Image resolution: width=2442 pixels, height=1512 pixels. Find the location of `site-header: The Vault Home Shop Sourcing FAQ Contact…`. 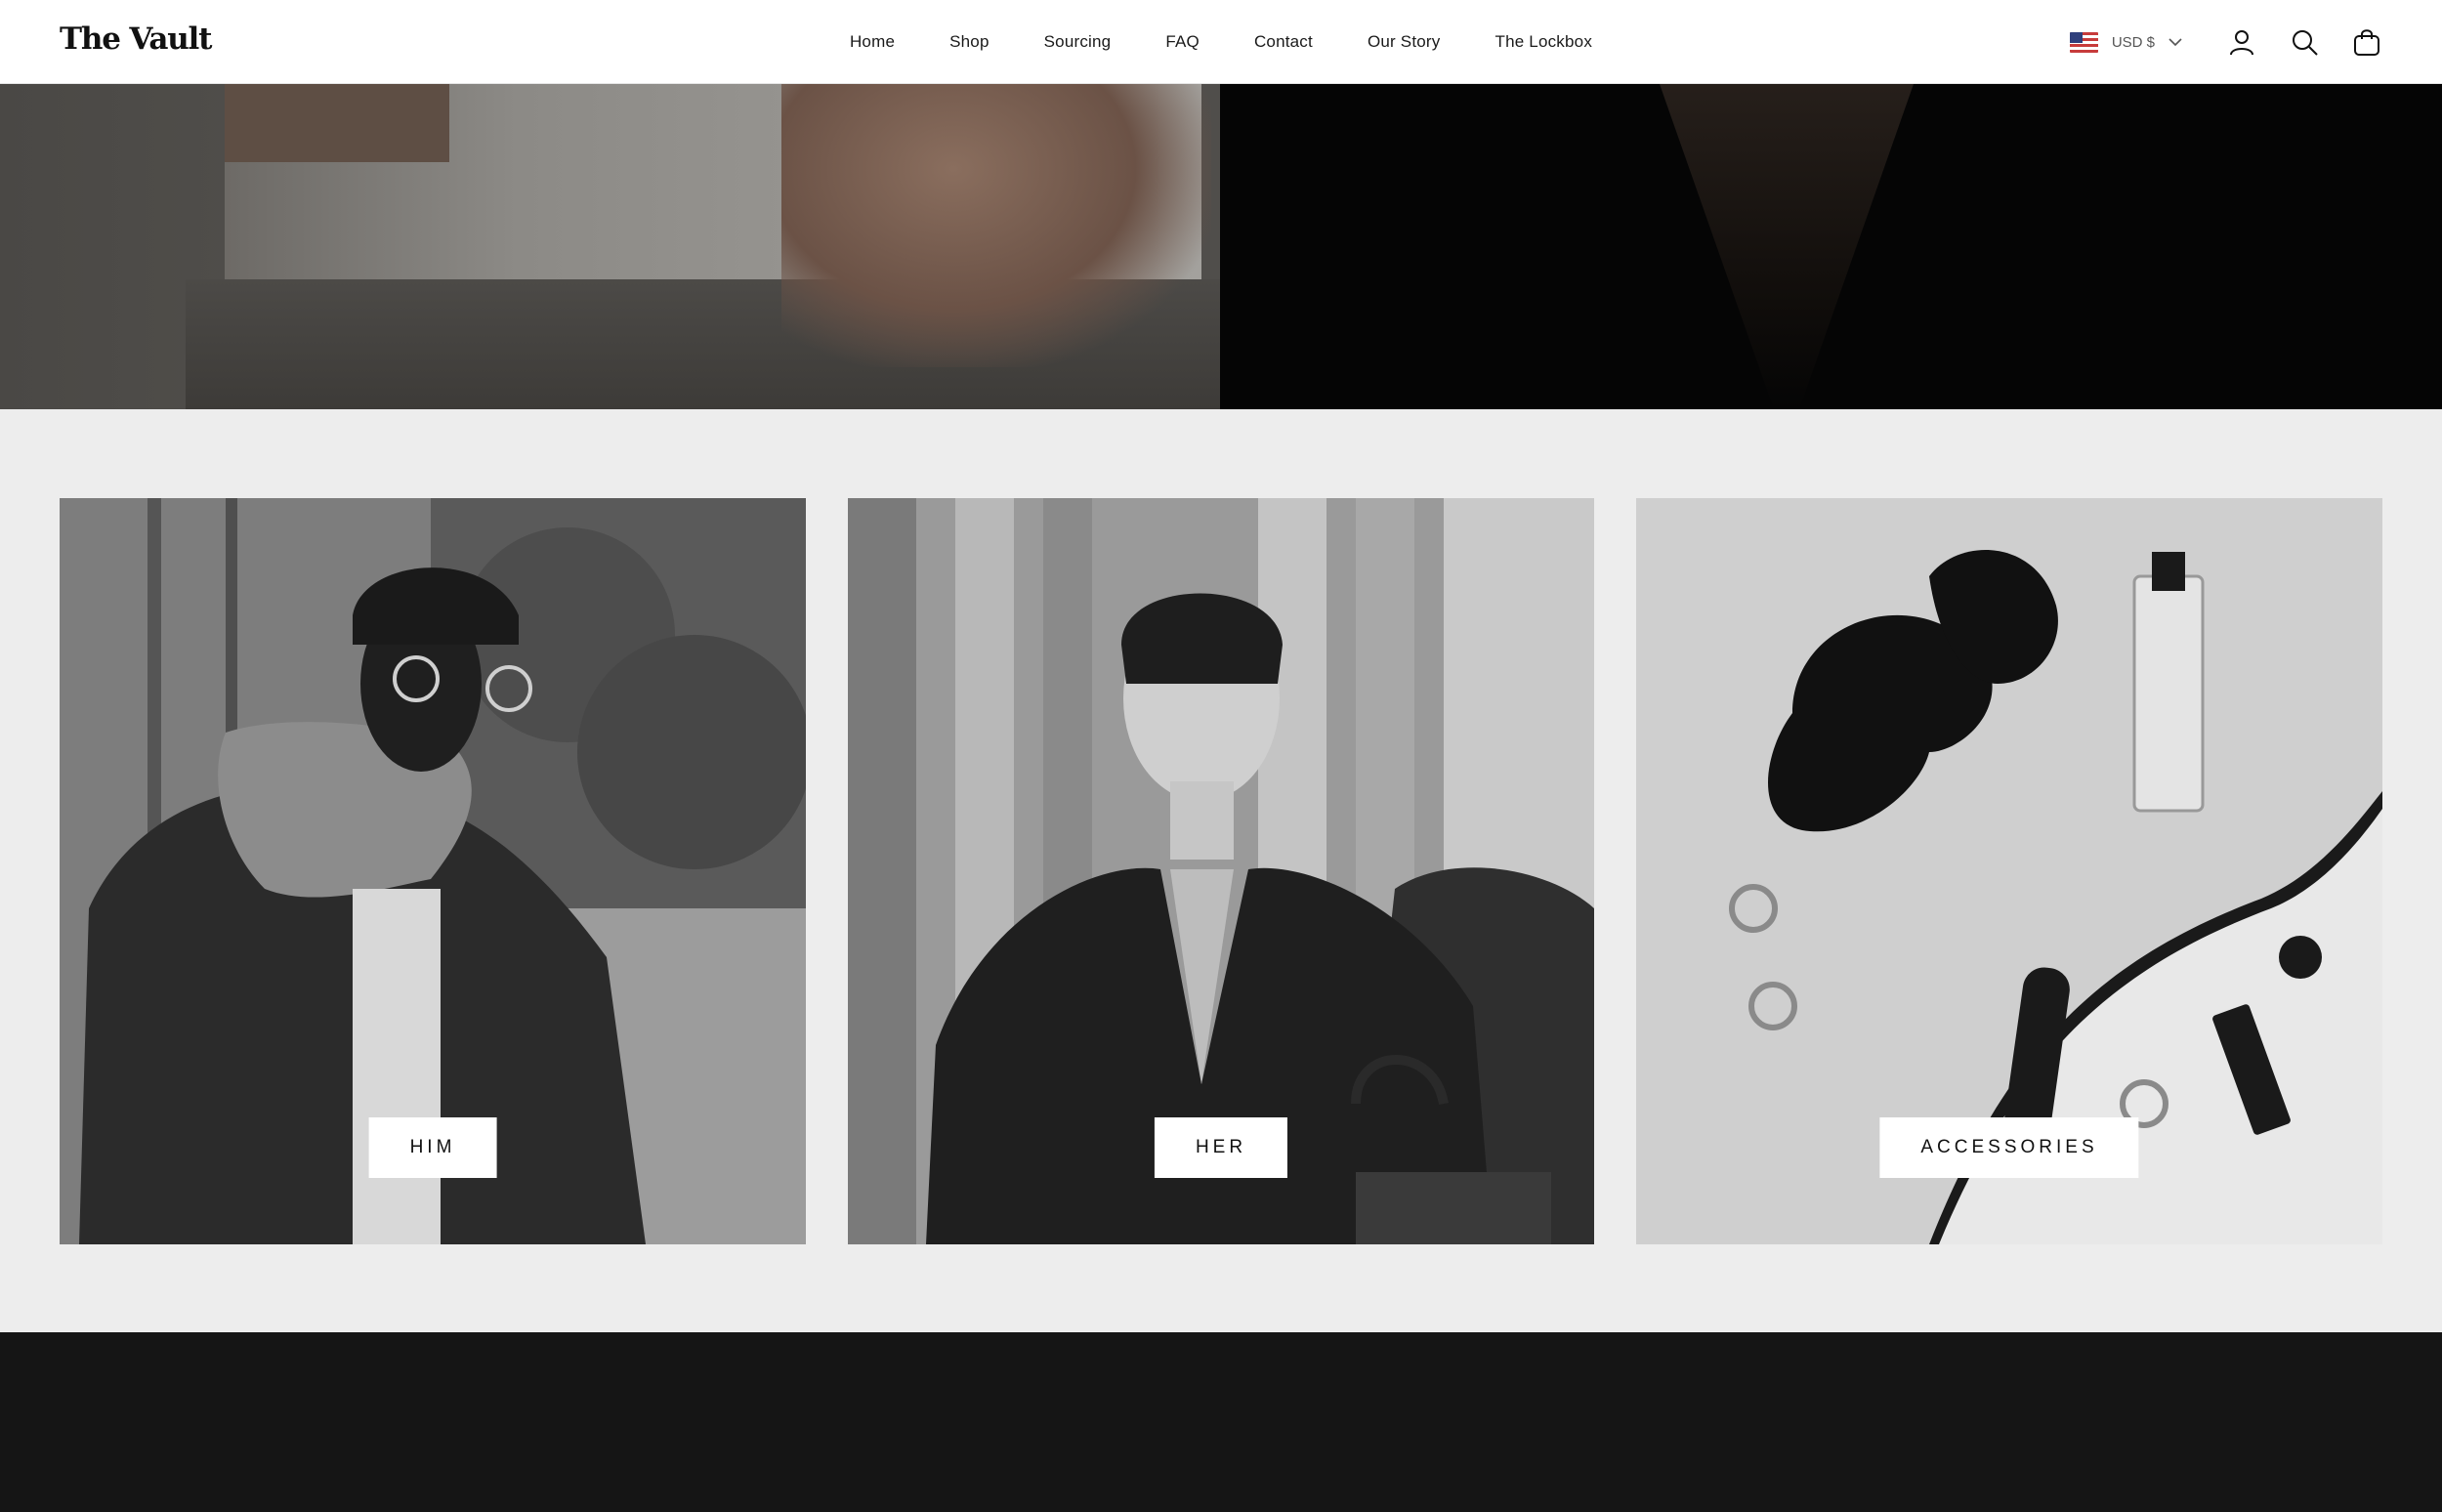

site-header: The Vault Home Shop Sourcing FAQ Contact… is located at coordinates (1221, 42).